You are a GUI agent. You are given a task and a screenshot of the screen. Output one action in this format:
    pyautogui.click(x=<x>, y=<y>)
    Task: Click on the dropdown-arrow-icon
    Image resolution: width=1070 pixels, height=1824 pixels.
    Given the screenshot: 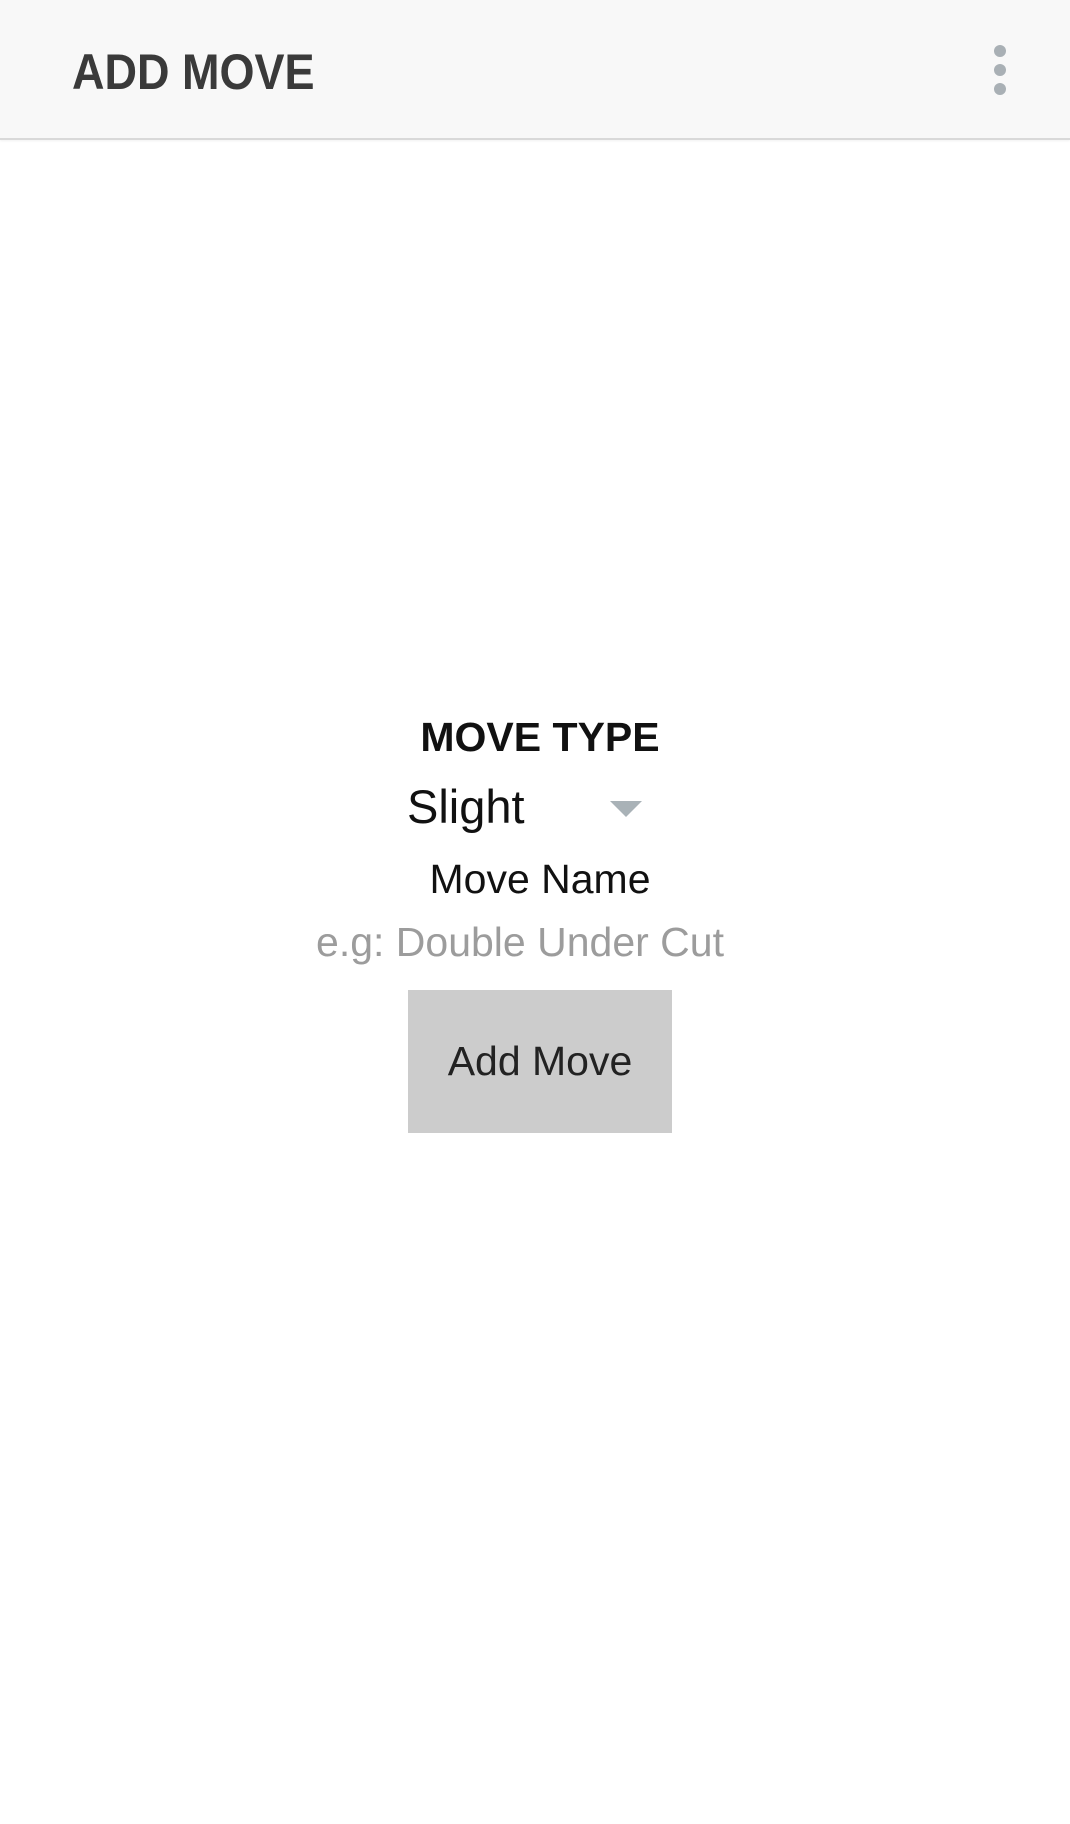 What is the action you would take?
    pyautogui.click(x=626, y=809)
    